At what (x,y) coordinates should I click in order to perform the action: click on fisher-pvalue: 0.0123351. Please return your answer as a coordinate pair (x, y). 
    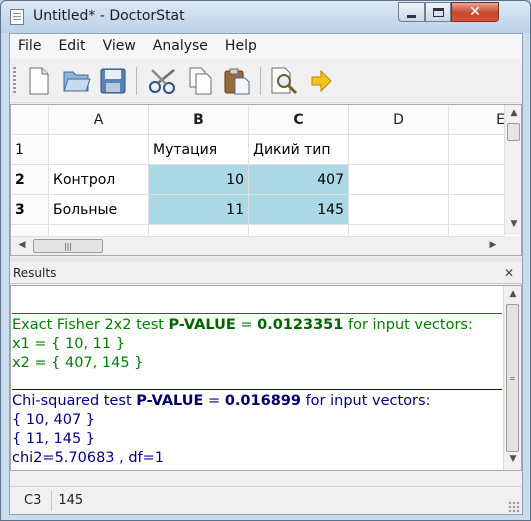
    Looking at the image, I should click on (300, 325).